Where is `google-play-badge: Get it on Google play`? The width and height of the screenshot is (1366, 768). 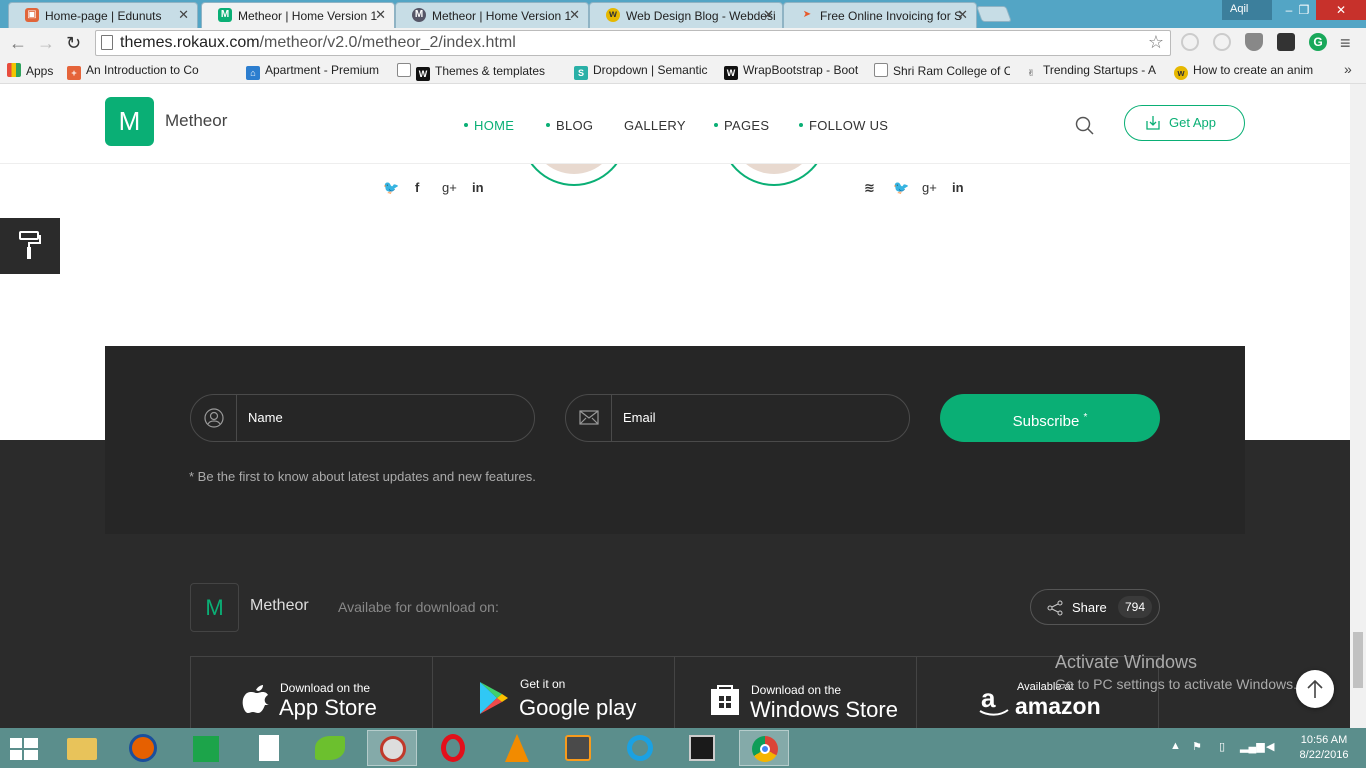
google-play-badge: Get it on Google play is located at coordinates (554, 692).